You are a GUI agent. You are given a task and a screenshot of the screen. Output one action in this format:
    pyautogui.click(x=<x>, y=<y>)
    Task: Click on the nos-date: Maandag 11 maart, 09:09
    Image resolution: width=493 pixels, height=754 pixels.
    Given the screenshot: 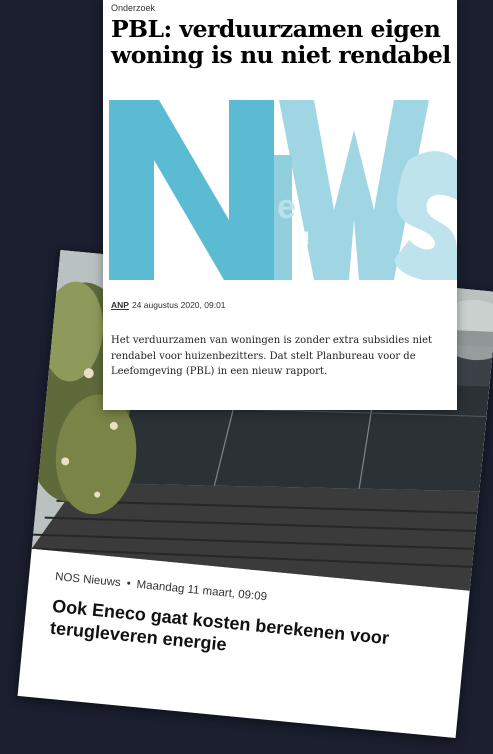 What is the action you would take?
    pyautogui.click(x=202, y=591)
    